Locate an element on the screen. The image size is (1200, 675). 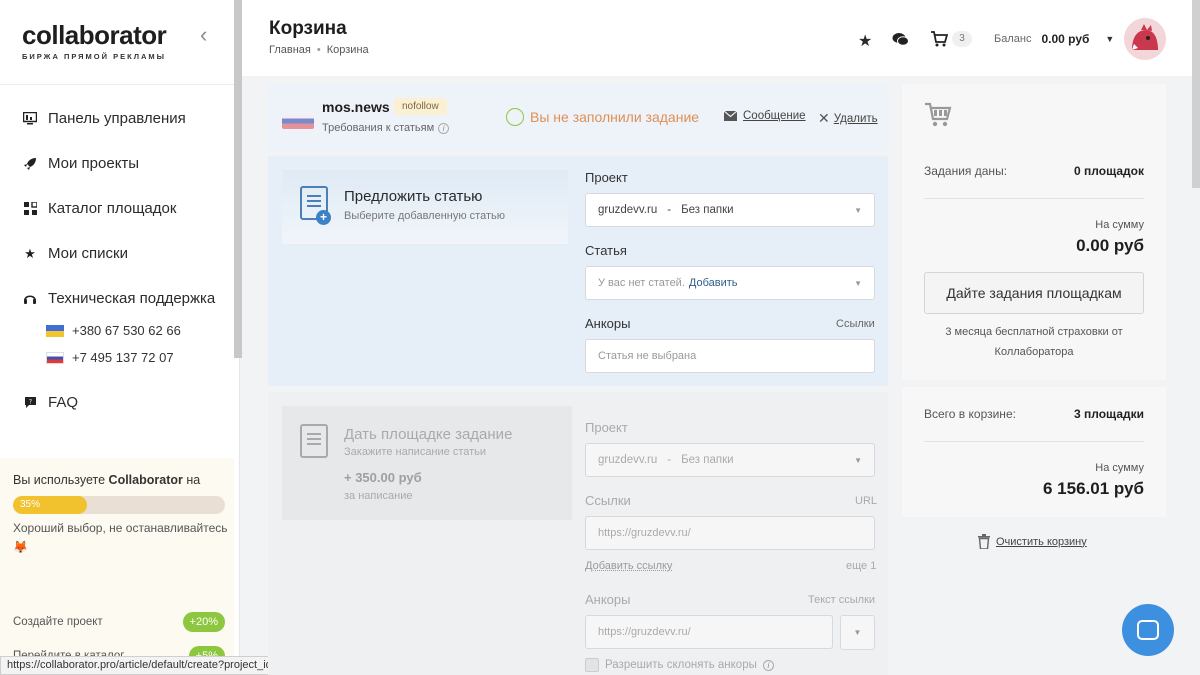
sidebar-item-label: Панель управления is located at coordinates (117, 118).